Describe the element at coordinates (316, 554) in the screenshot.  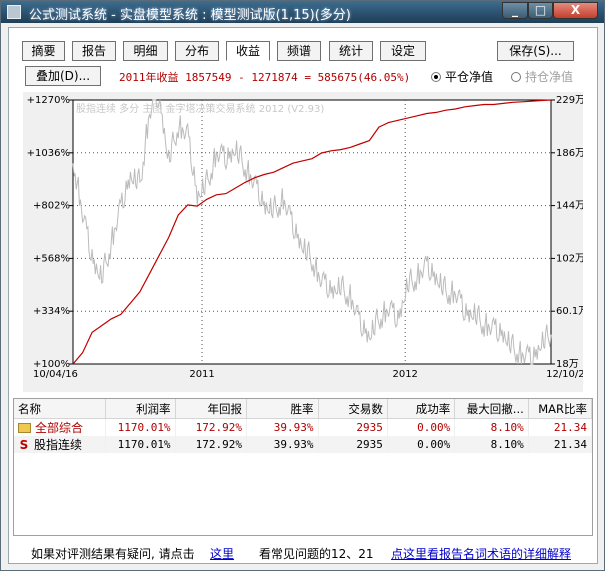
I see `footer-common-questions: 看常见问题的12、21` at that location.